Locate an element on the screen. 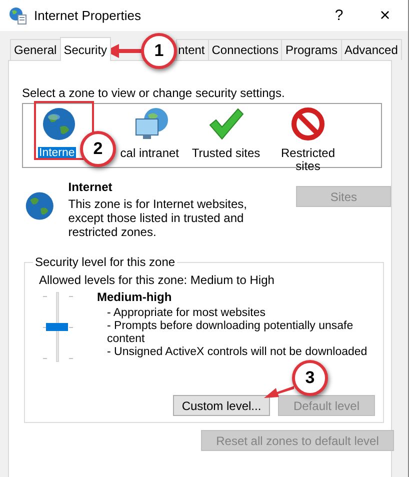 This screenshot has width=409, height=477. no-entry-icon is located at coordinates (308, 124).